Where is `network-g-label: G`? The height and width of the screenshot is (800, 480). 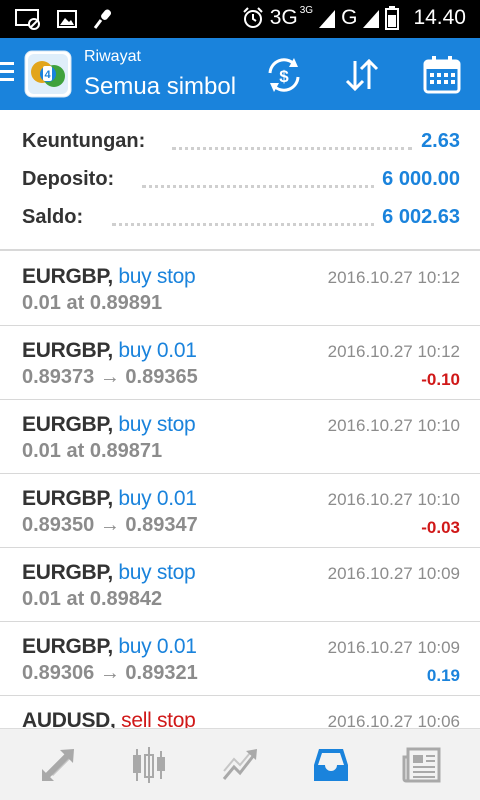 network-g-label: G is located at coordinates (349, 17).